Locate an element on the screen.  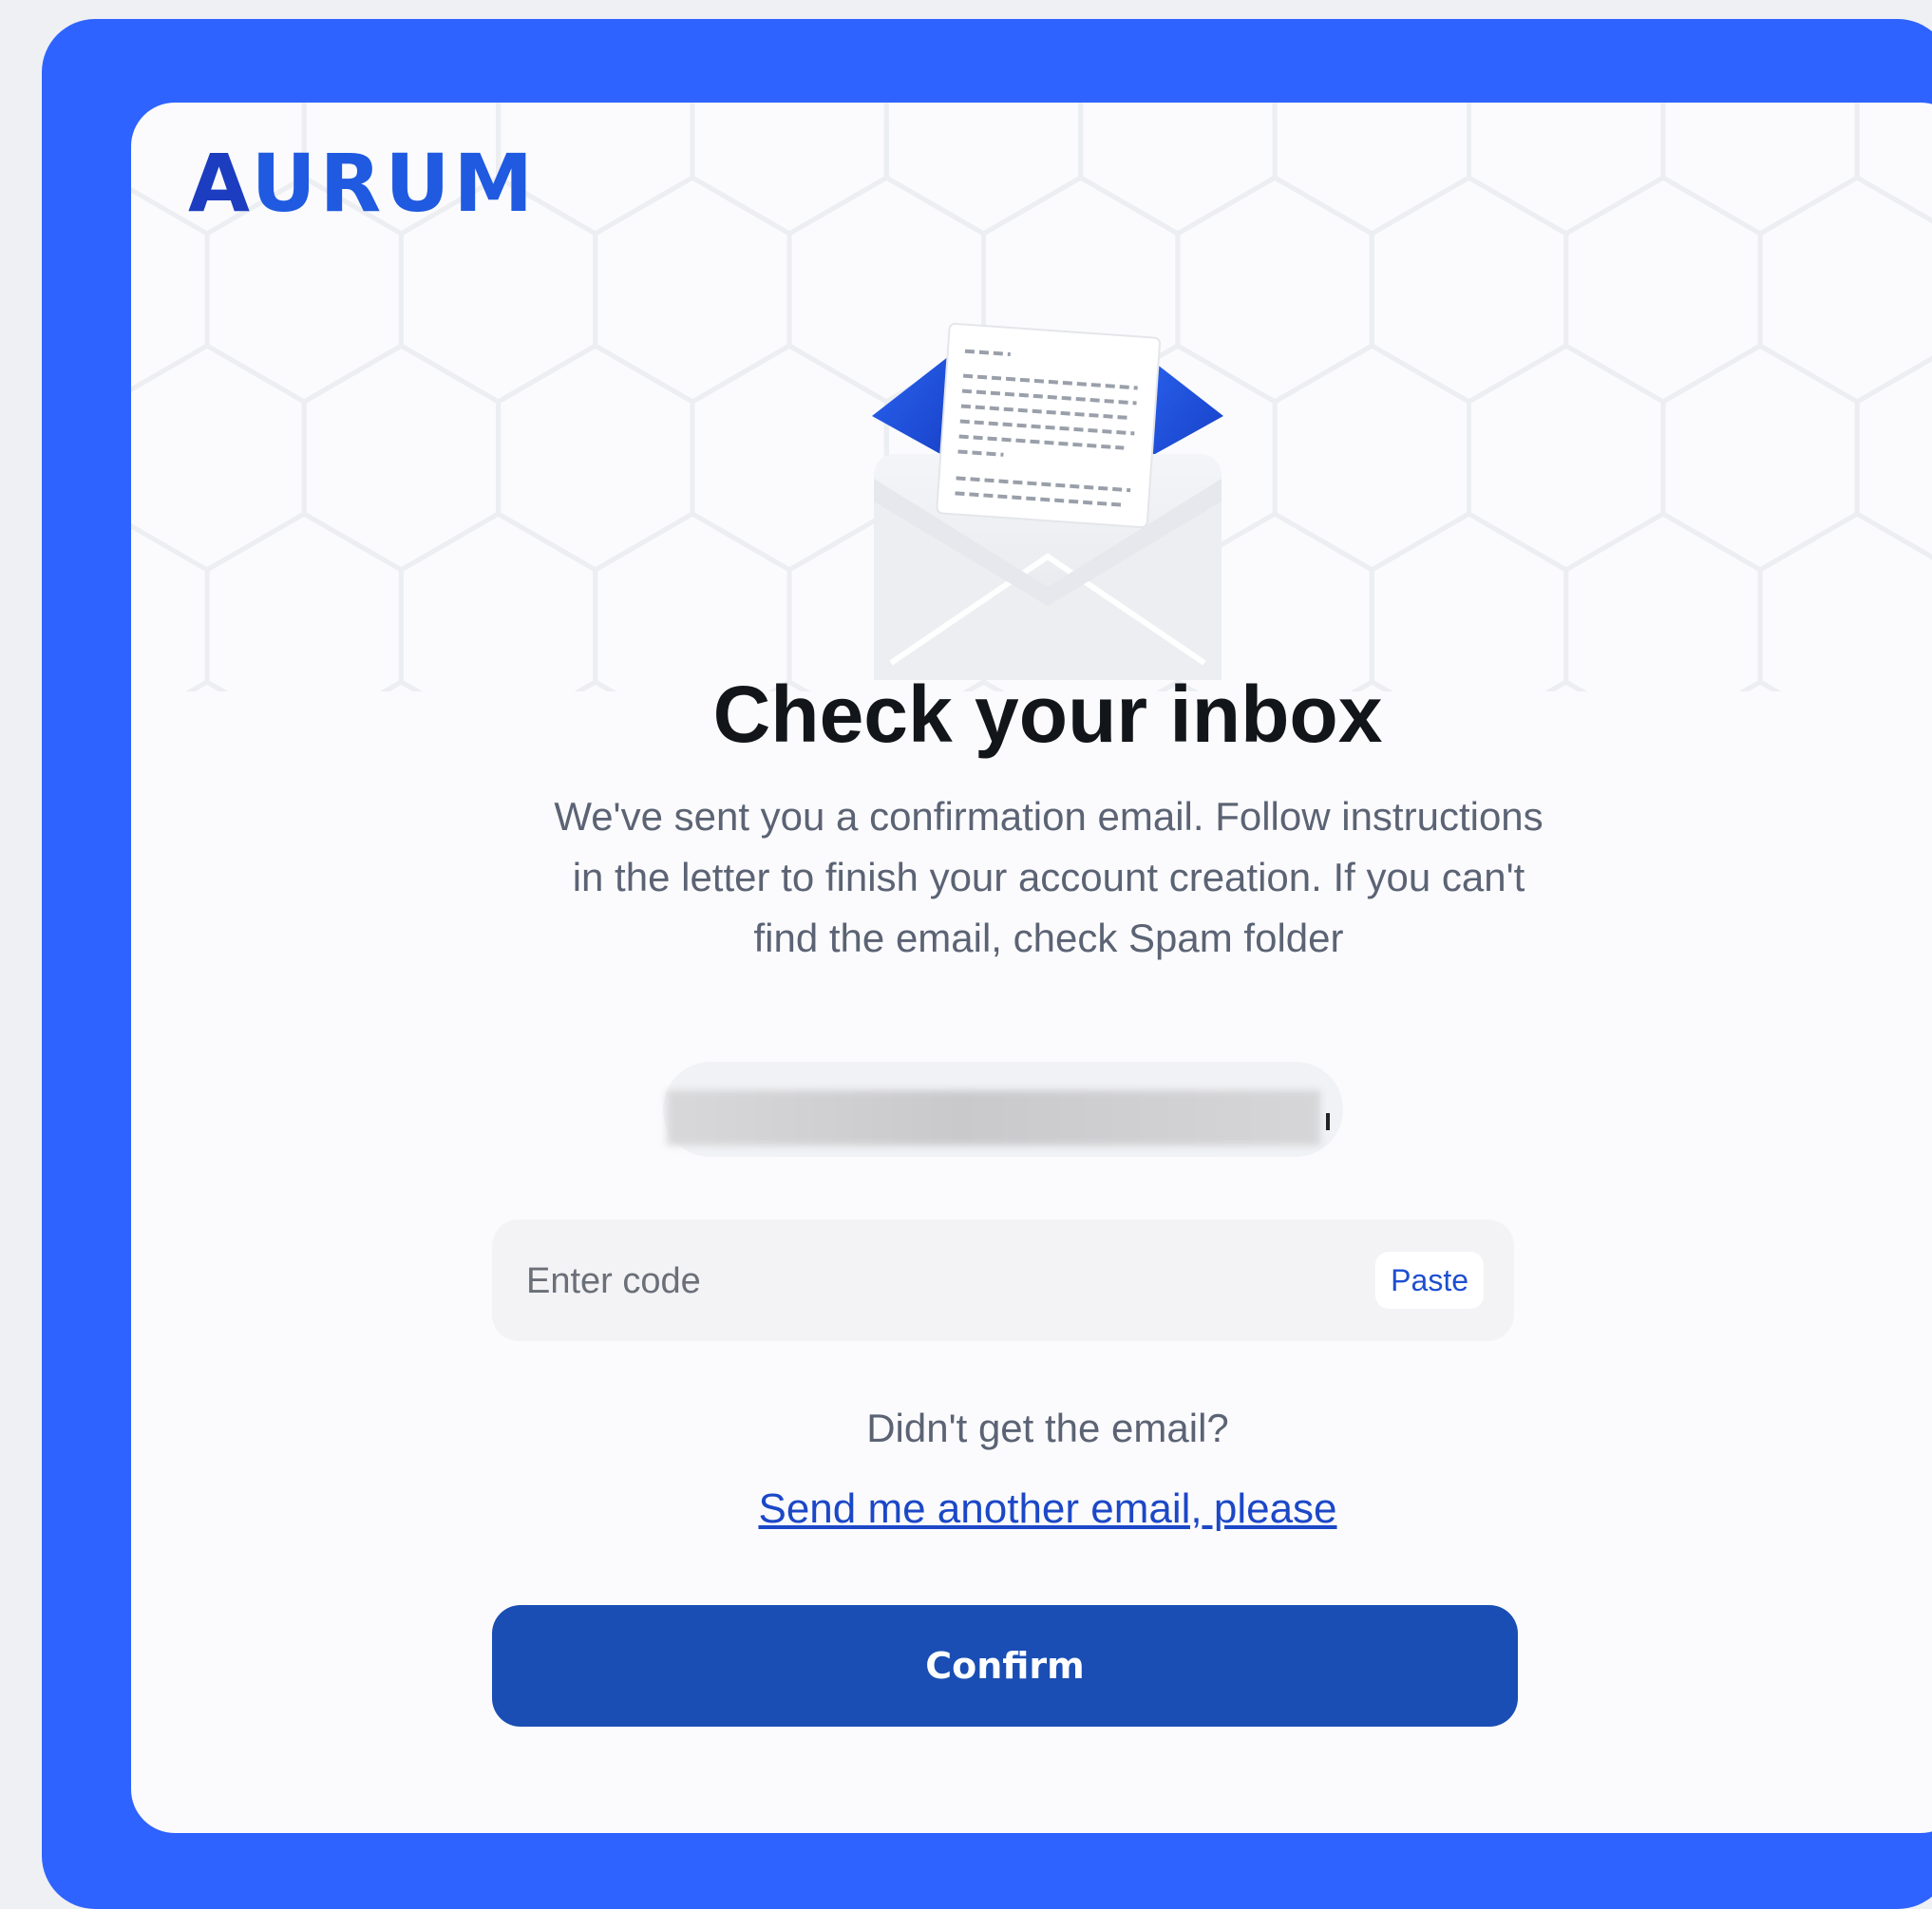
open-envelope-with-letter-icon is located at coordinates (1047, 501).